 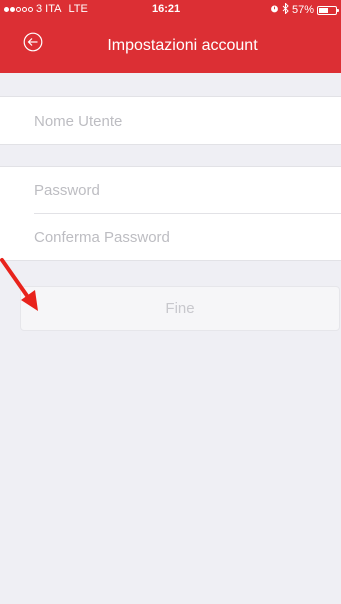 I want to click on clock: 16:21, so click(x=166, y=9).